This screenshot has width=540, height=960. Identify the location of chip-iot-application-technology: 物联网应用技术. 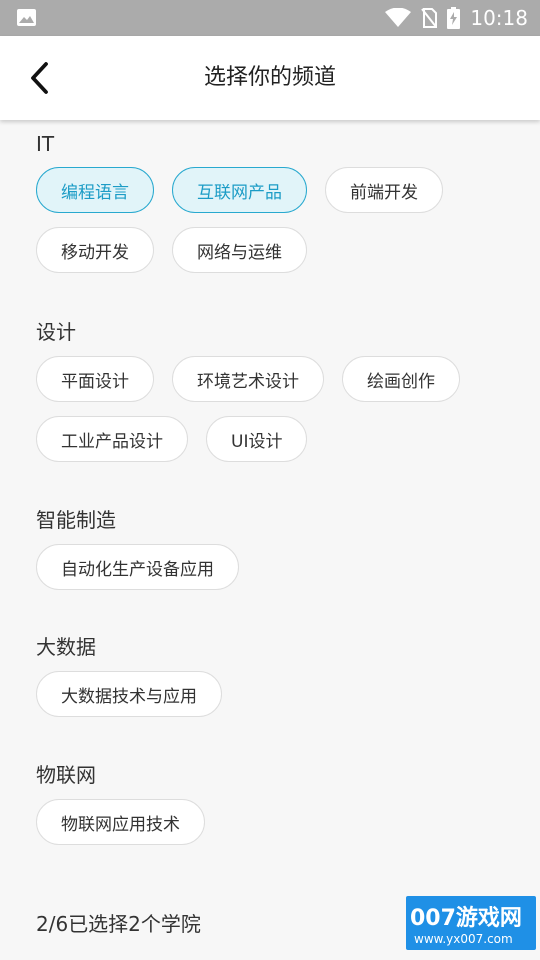
(120, 822).